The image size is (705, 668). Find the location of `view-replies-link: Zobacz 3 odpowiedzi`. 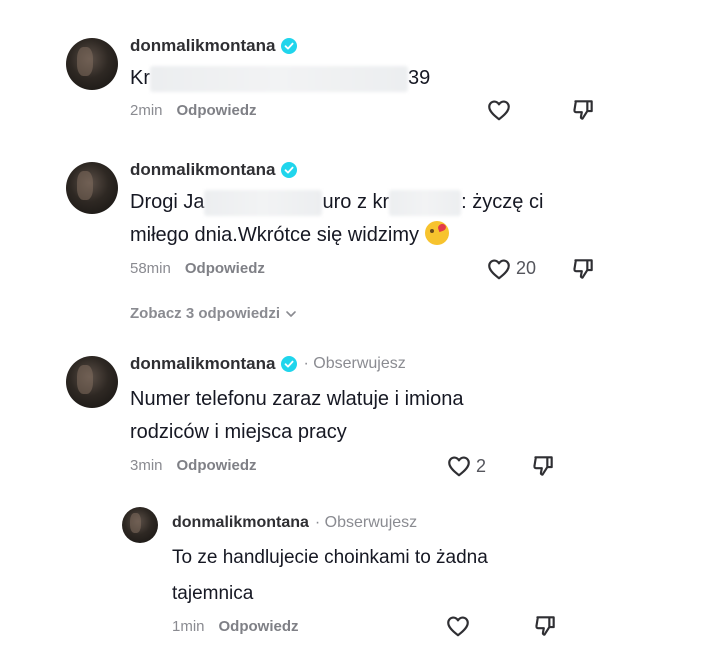

view-replies-link: Zobacz 3 odpowiedzi is located at coordinates (213, 313).